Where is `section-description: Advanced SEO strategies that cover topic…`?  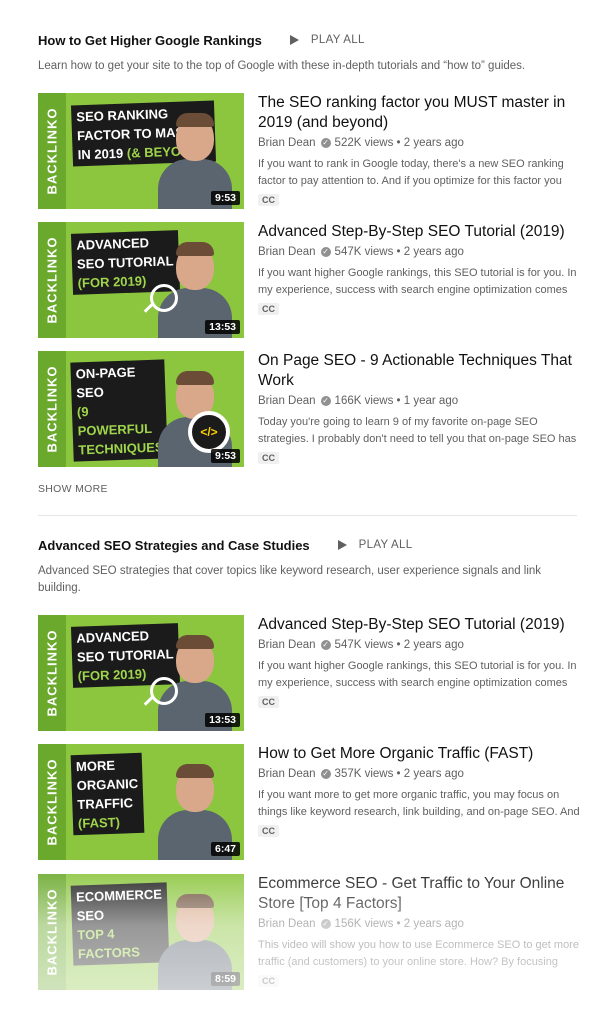
section-description: Advanced SEO strategies that cover topic… is located at coordinates (290, 579).